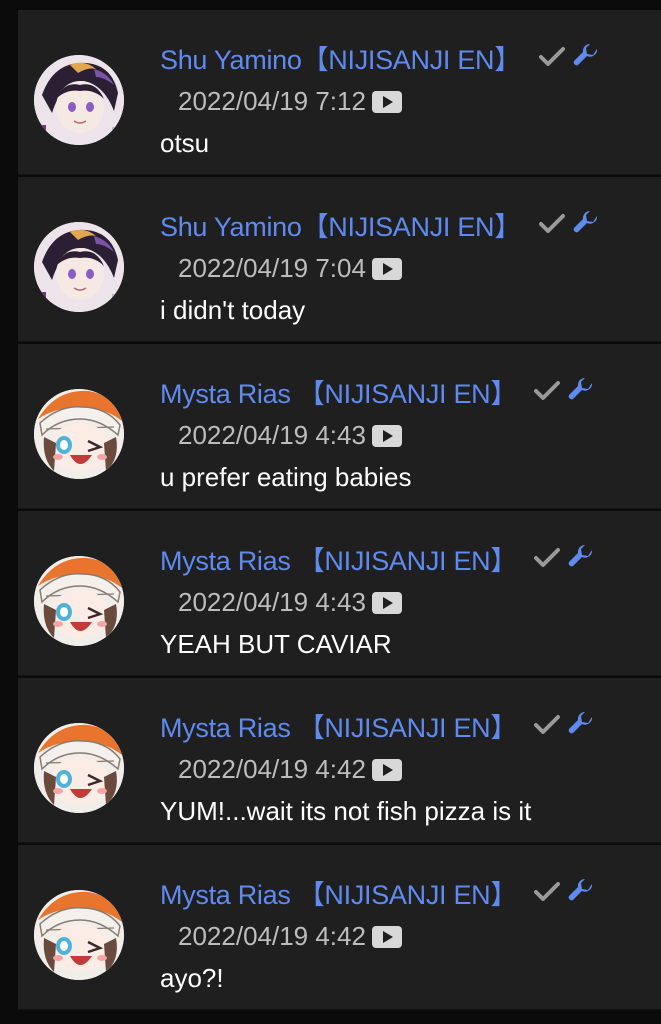  I want to click on timestamp: 2022/04/19 7:12, so click(290, 101).